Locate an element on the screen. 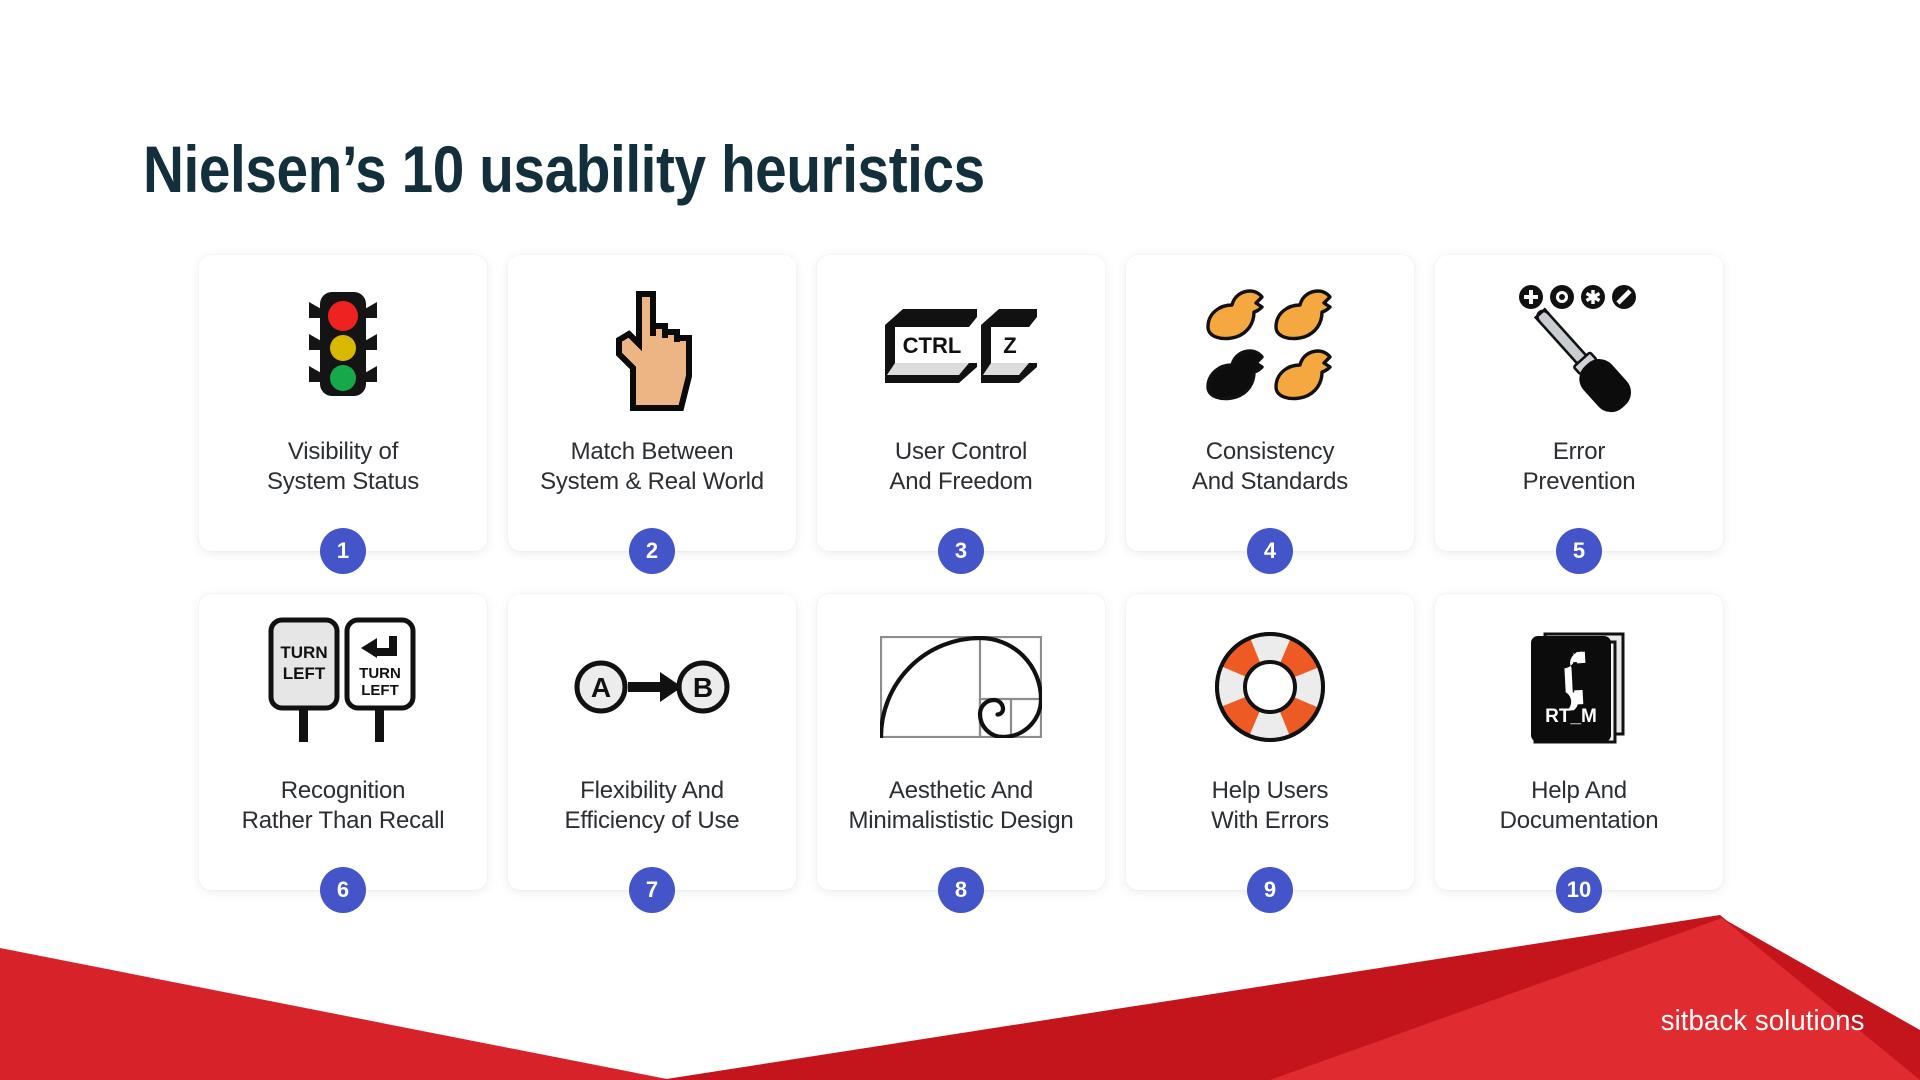  heuristic-label-line2: And Standards is located at coordinates (1270, 481).